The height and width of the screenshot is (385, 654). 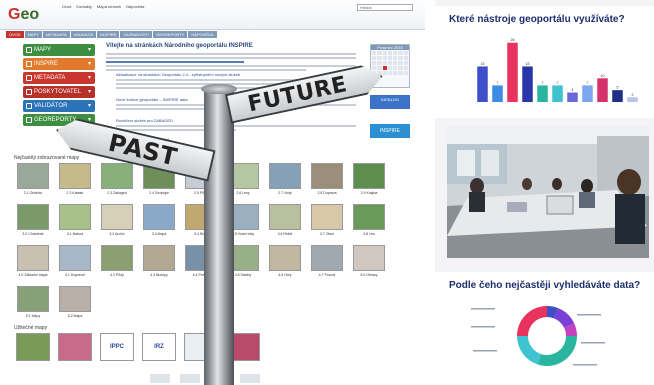 I want to click on top-link: Úvod, so click(x=66, y=6).